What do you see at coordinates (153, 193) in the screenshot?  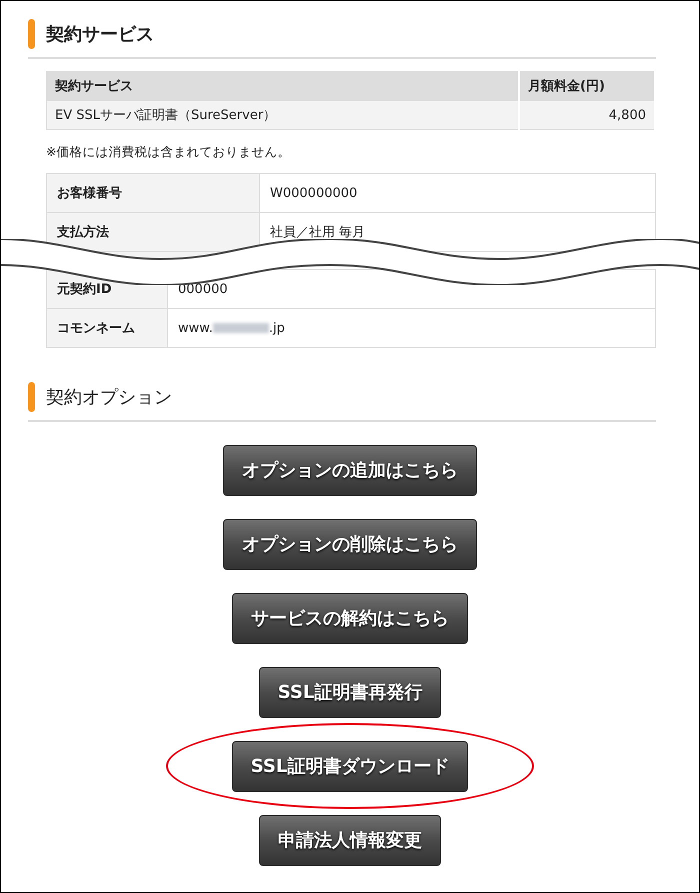 I see `row-label: お客様番号` at bounding box center [153, 193].